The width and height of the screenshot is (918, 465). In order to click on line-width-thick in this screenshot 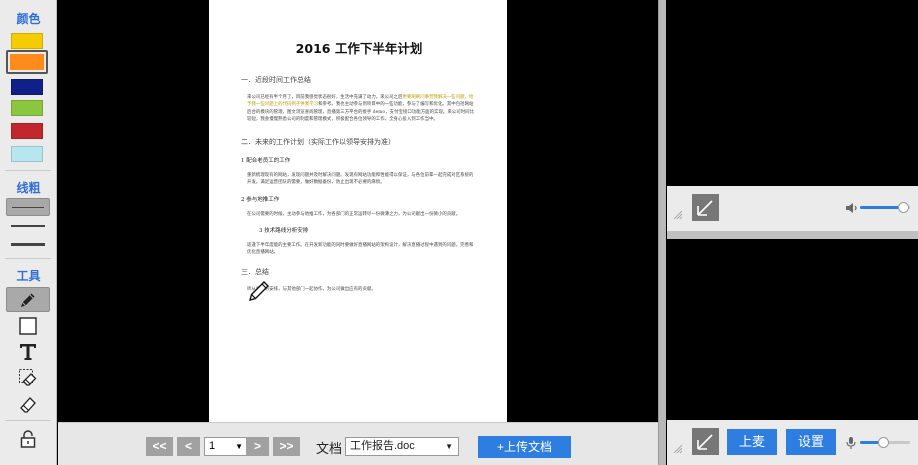, I will do `click(28, 244)`.